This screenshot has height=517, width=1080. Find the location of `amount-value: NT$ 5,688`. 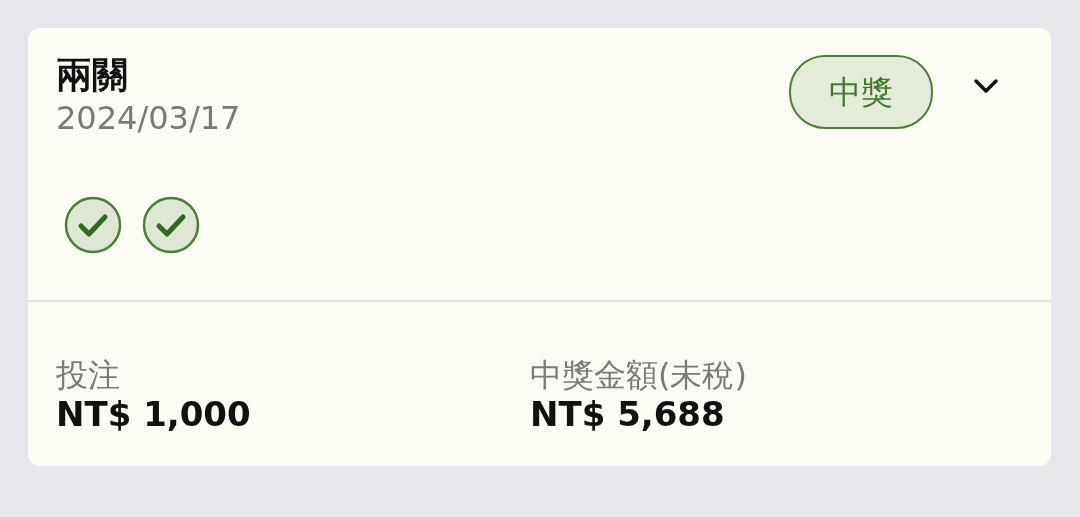

amount-value: NT$ 5,688 is located at coordinates (628, 414).